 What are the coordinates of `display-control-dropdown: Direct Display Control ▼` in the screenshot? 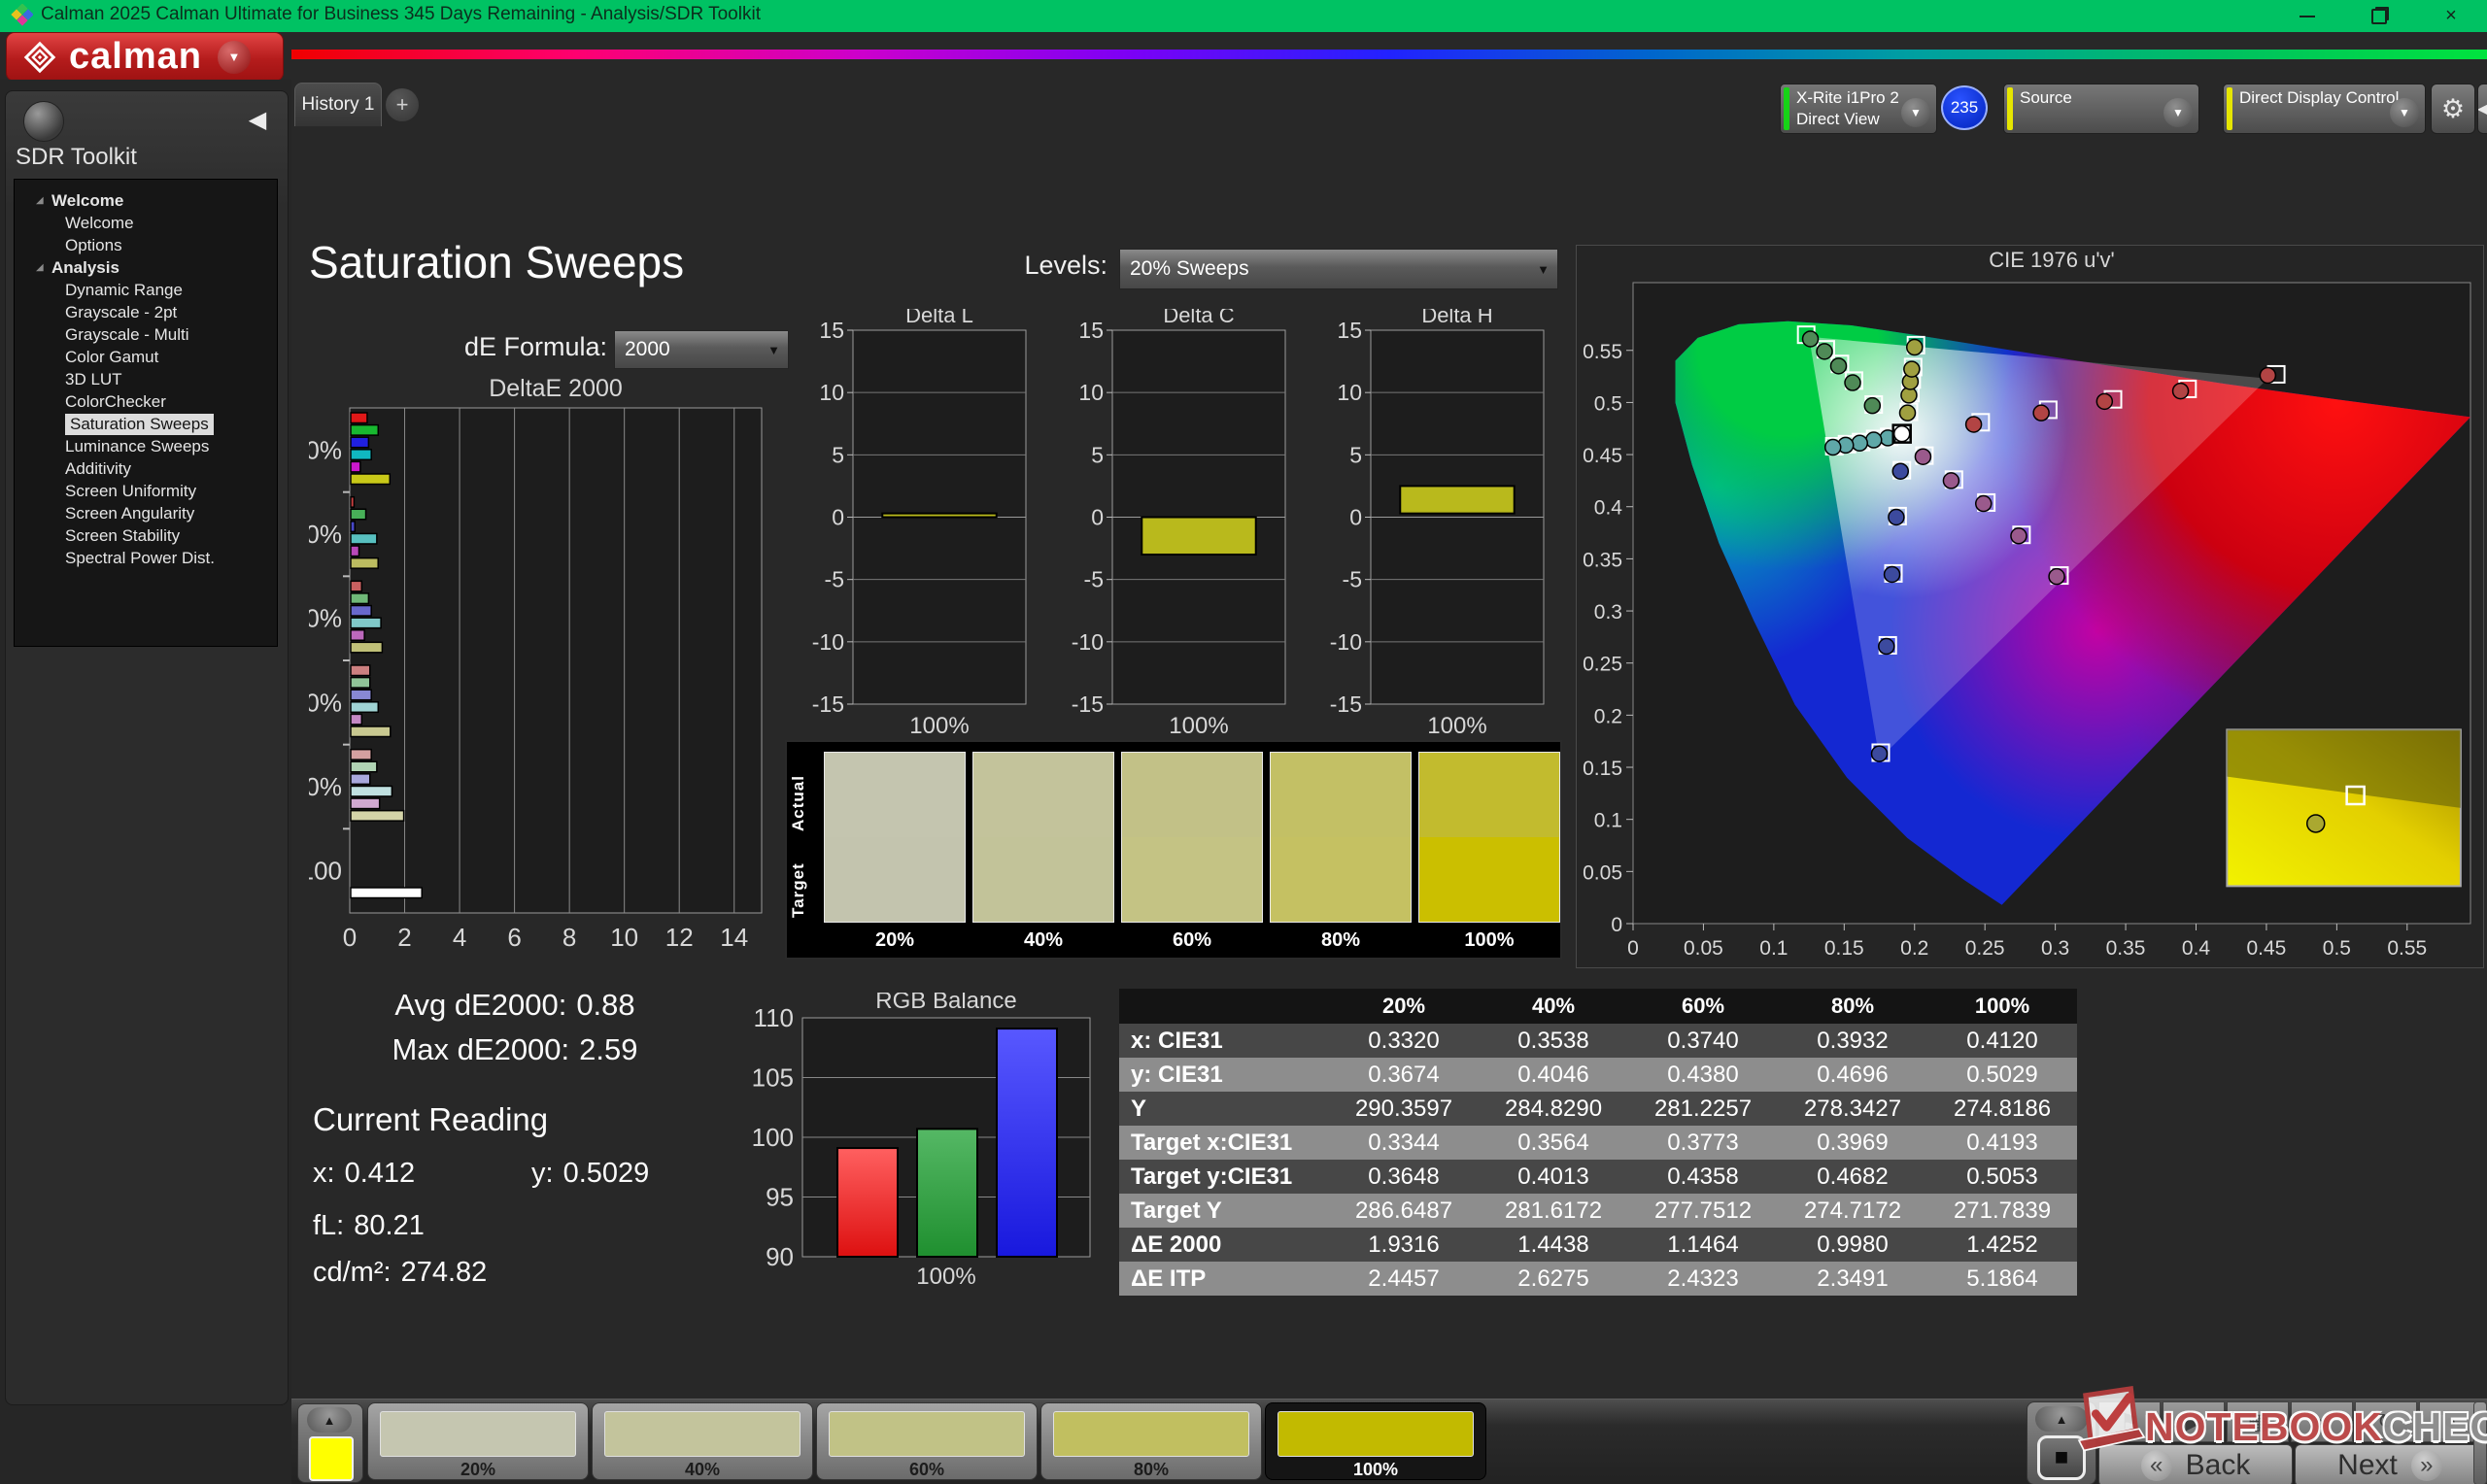 It's located at (2324, 109).